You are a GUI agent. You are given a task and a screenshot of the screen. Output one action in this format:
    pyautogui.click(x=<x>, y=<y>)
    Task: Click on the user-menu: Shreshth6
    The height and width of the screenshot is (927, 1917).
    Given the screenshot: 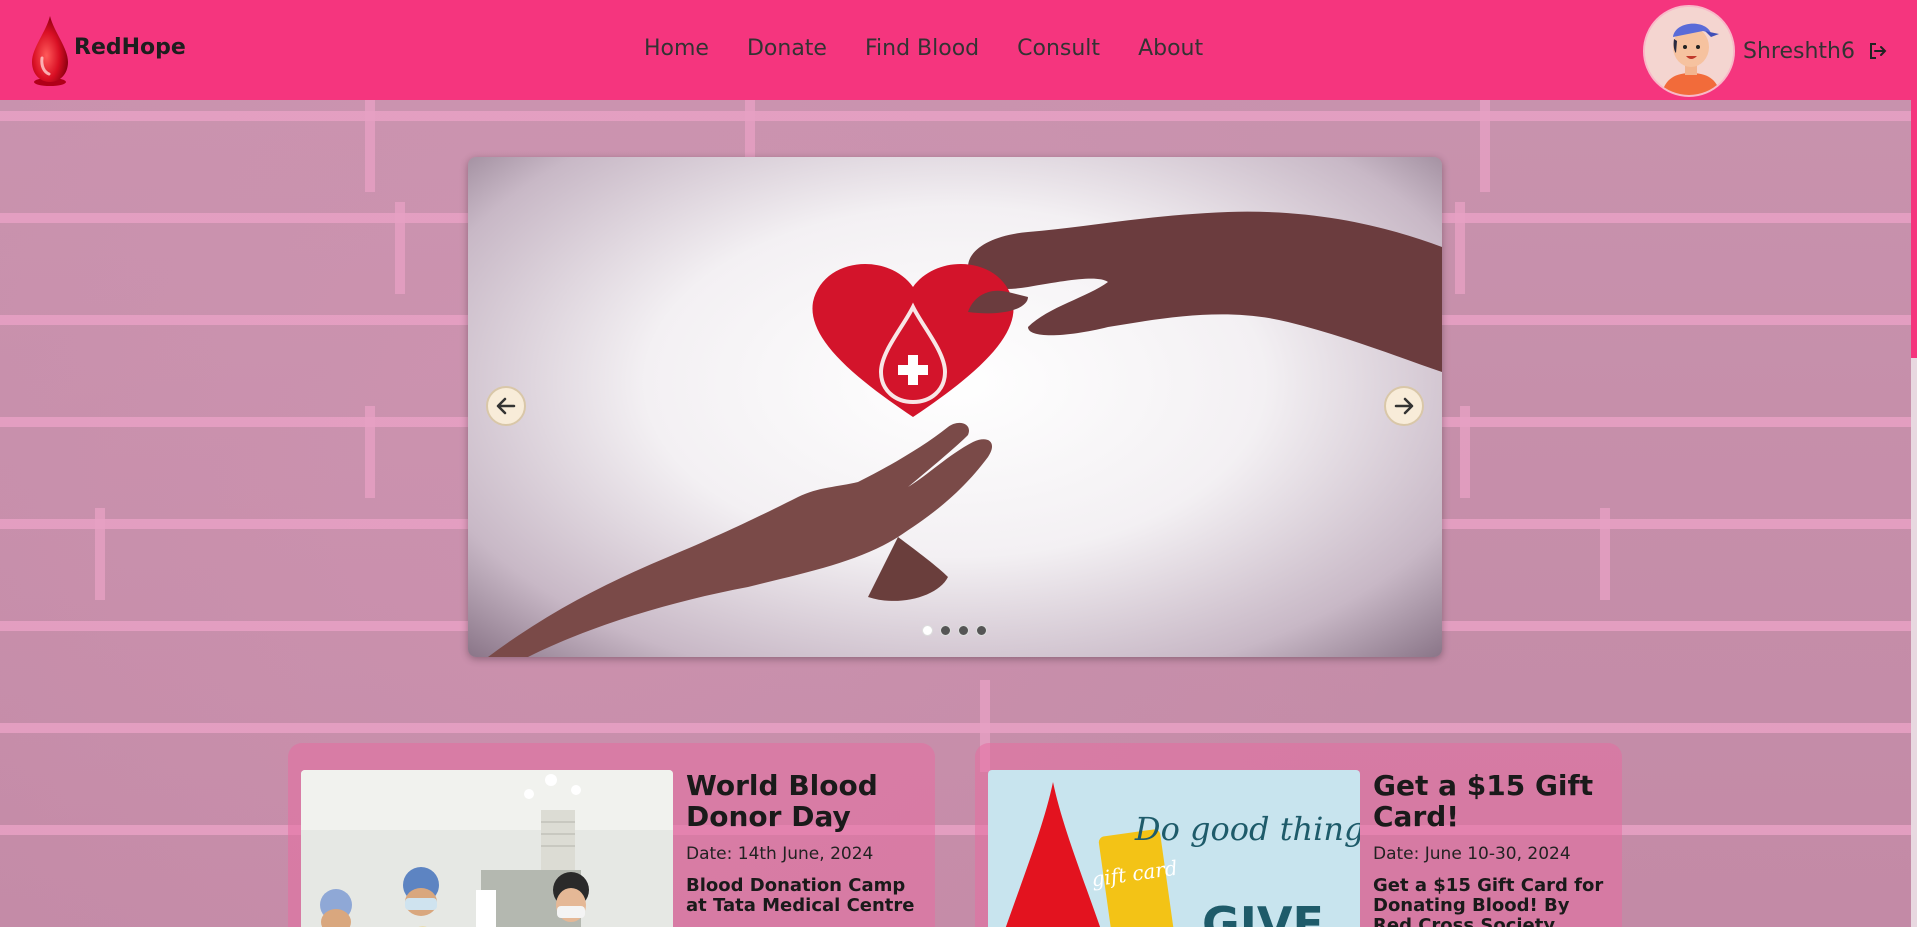 What is the action you would take?
    pyautogui.click(x=1766, y=51)
    